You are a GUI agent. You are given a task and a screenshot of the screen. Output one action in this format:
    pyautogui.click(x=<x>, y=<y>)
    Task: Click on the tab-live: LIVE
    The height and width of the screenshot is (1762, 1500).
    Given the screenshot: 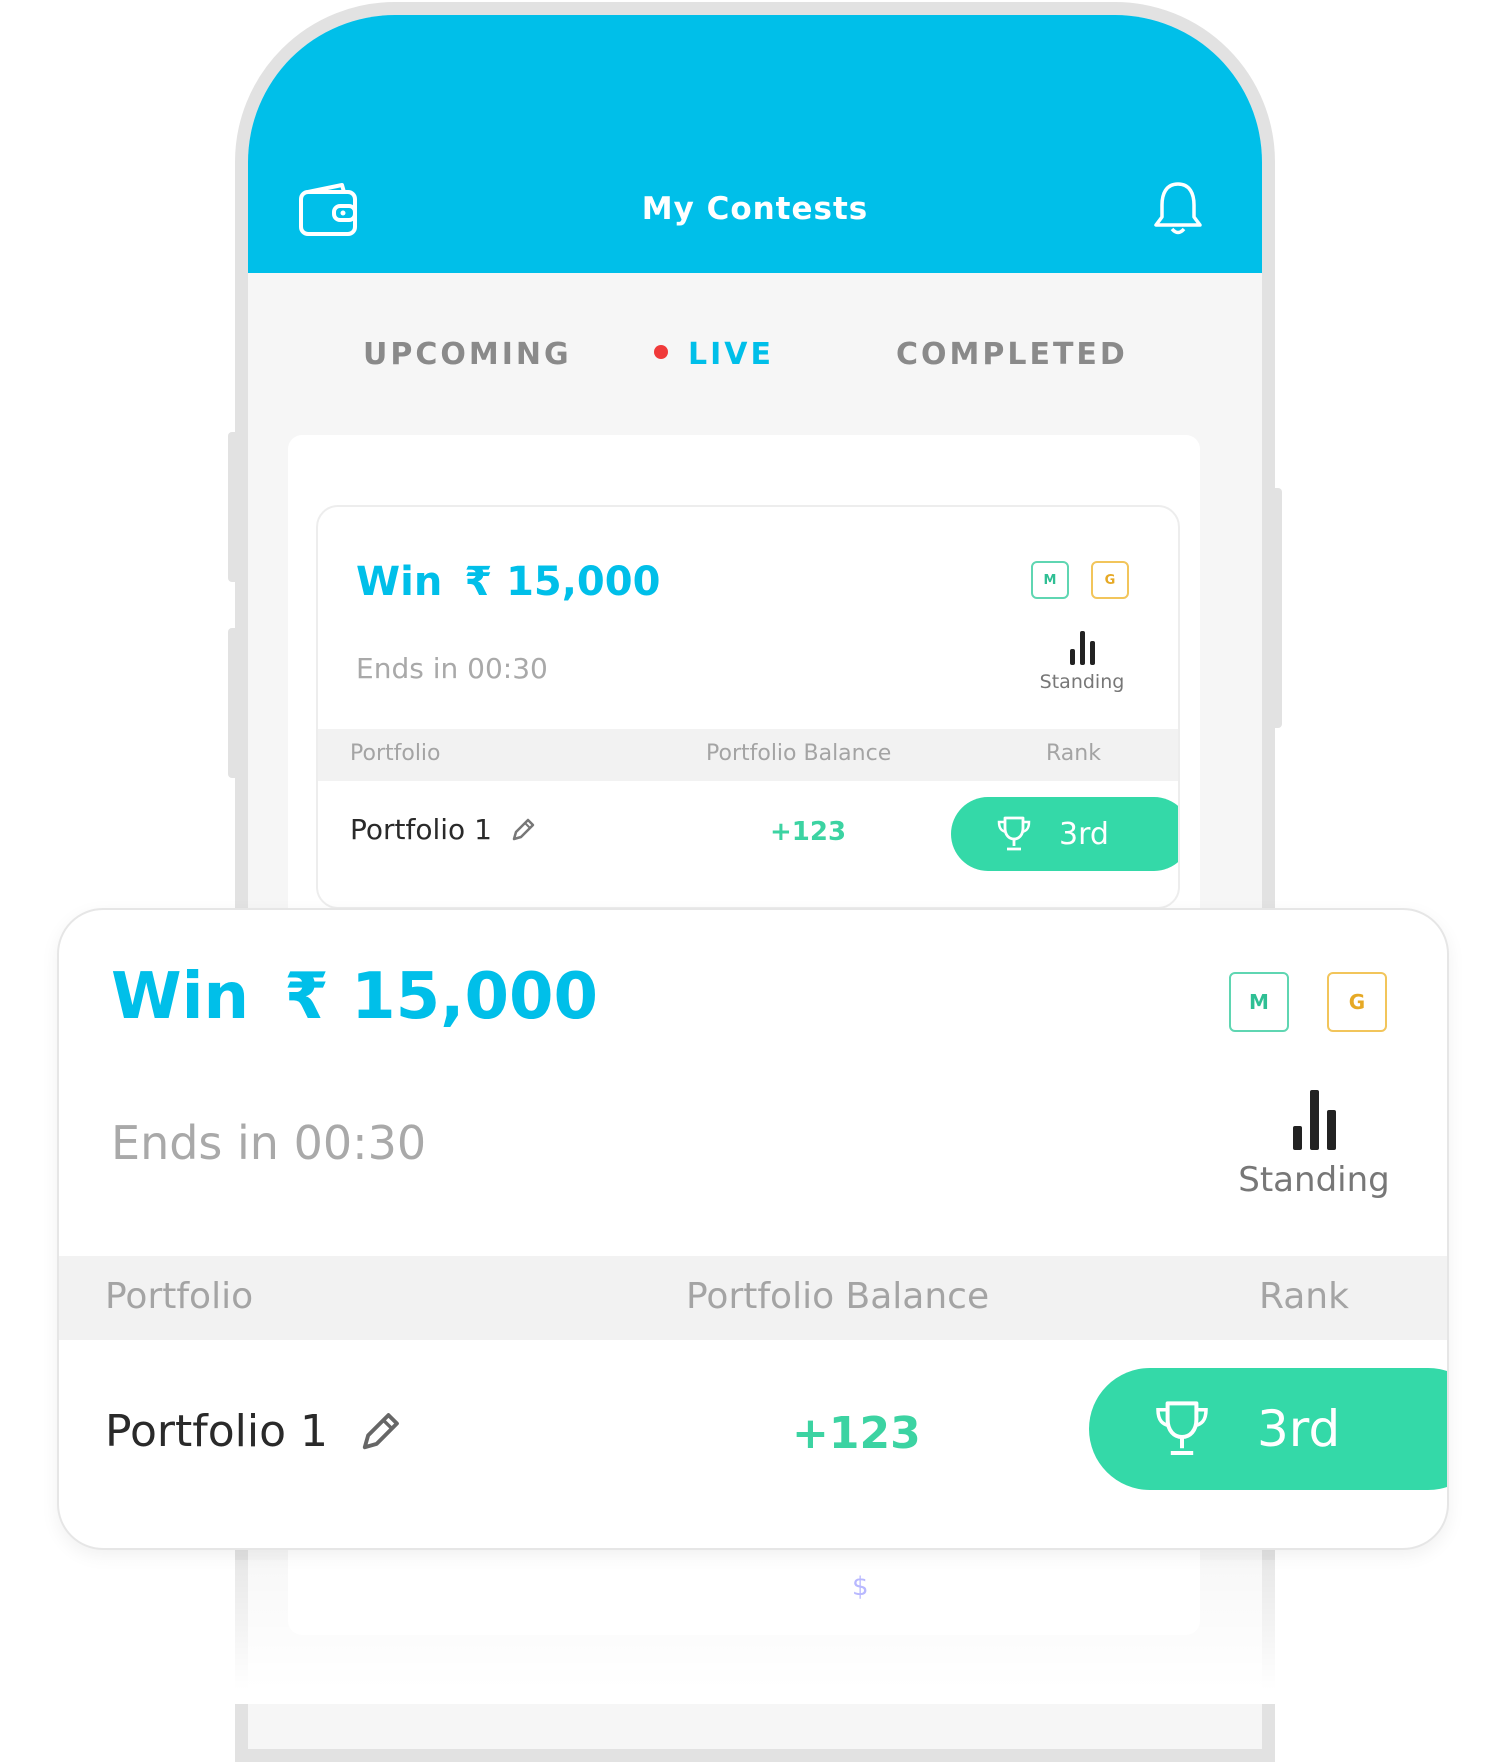 What is the action you would take?
    pyautogui.click(x=714, y=354)
    